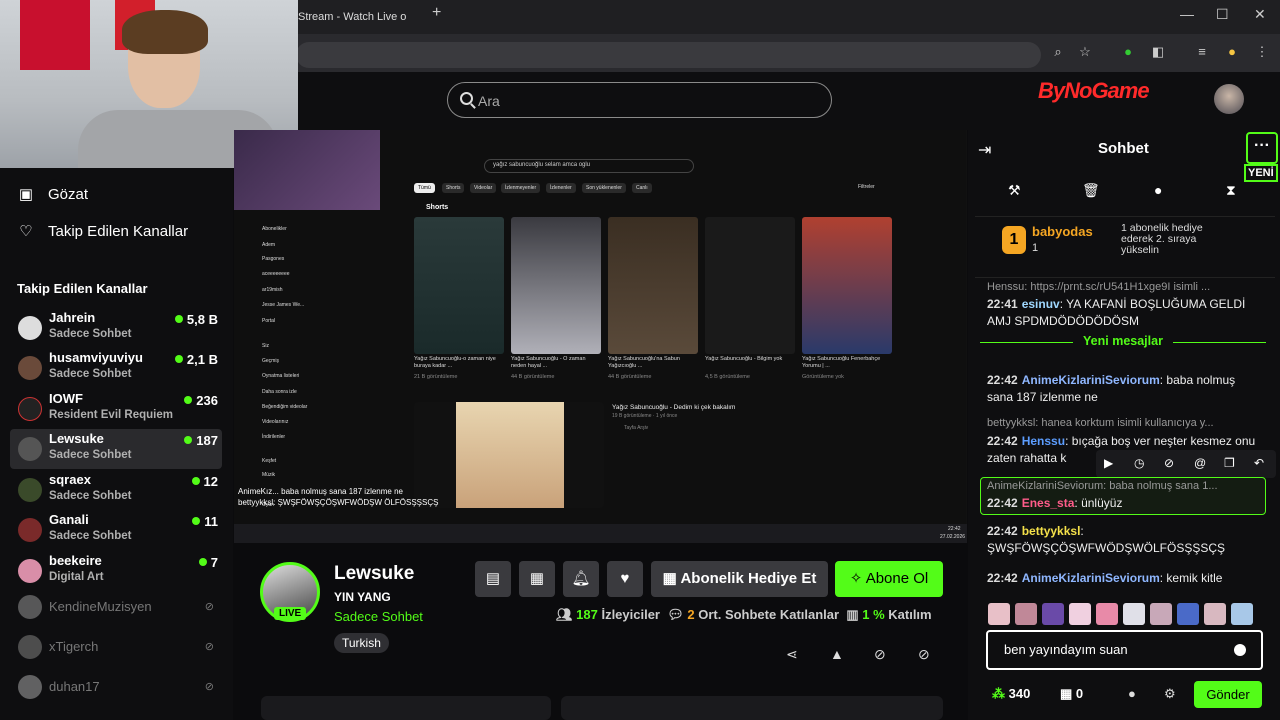  I want to click on channel-viewers: 12, so click(205, 481).